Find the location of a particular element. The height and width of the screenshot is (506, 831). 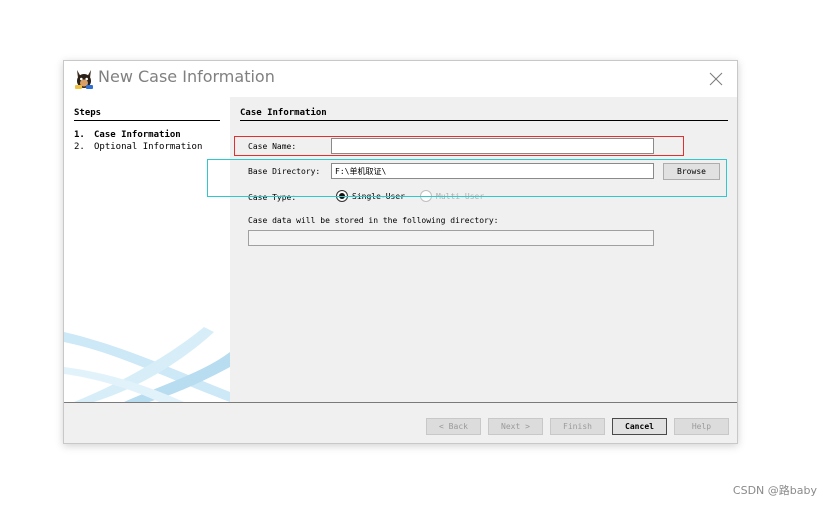

step-label: Case Information is located at coordinates (137, 135).